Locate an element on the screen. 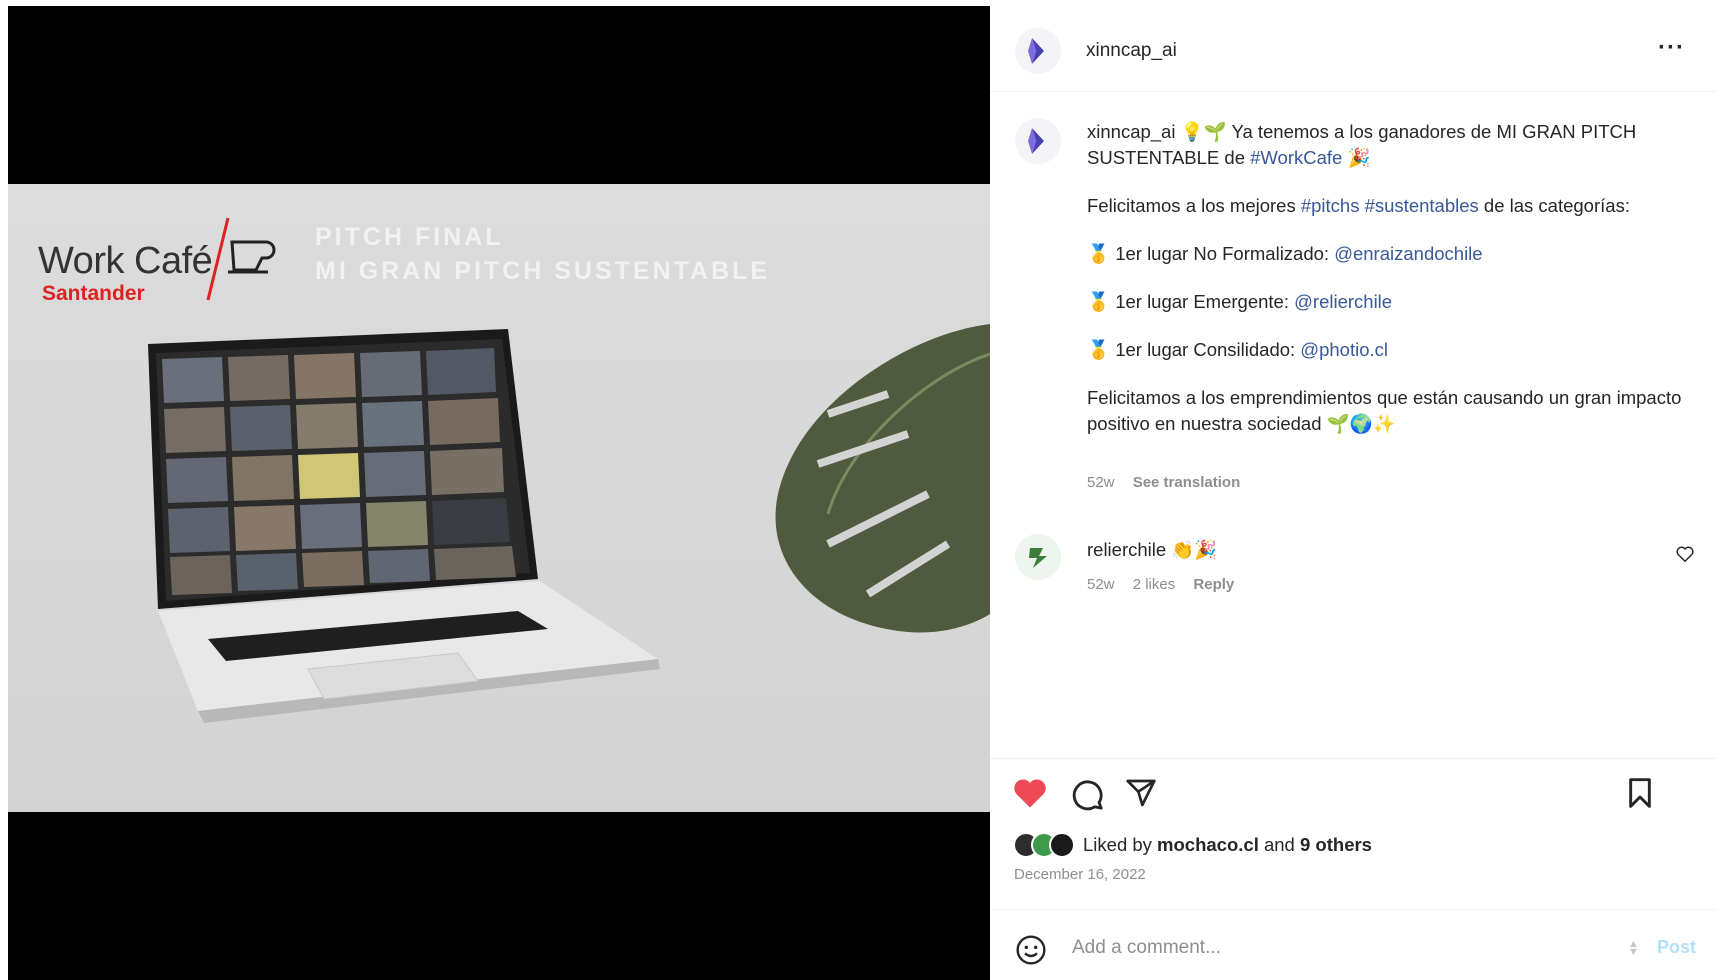 Image resolution: width=1718 pixels, height=980 pixels. comment-body: relierchile 👏🎉 is located at coordinates (1152, 550).